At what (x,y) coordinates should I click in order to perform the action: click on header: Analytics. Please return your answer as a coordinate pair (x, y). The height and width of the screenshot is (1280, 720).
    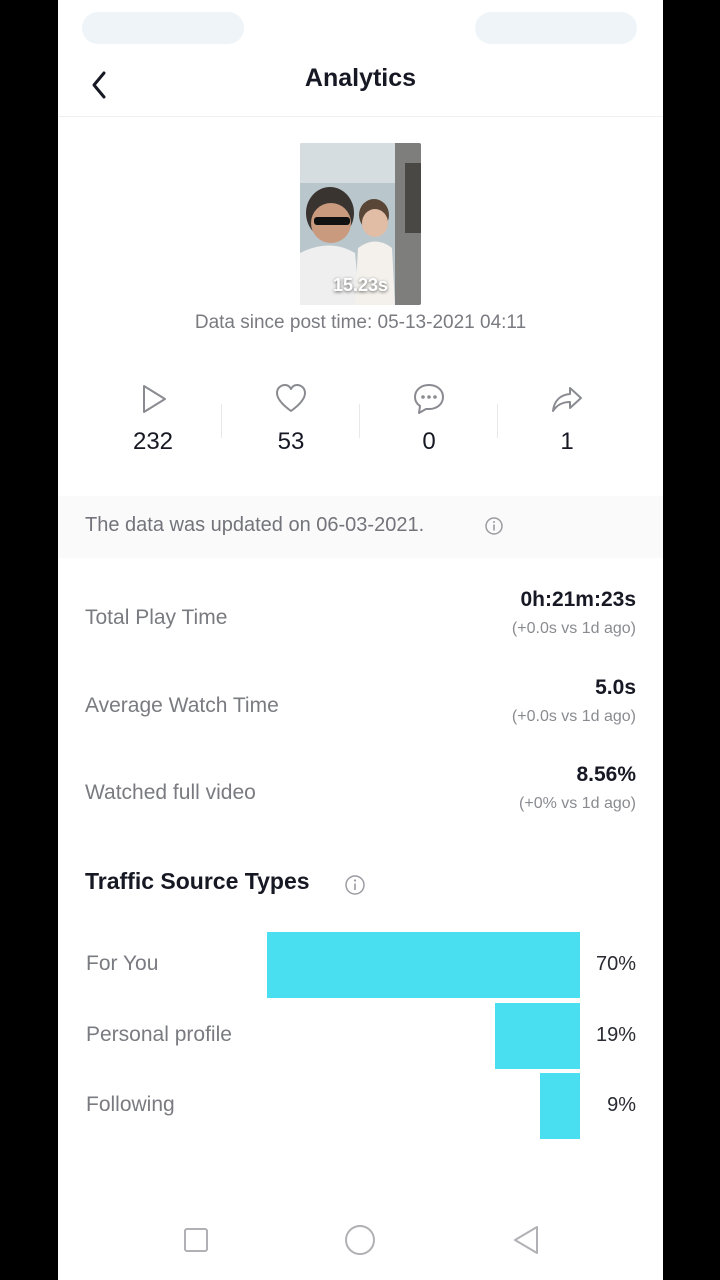
    Looking at the image, I should click on (360, 86).